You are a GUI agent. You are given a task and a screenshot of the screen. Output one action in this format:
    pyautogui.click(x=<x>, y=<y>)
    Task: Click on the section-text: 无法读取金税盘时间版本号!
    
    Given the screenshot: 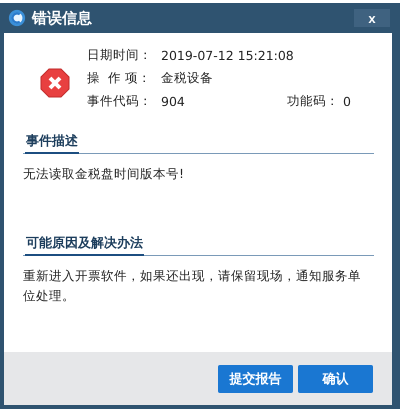 What is the action you would take?
    pyautogui.click(x=104, y=174)
    